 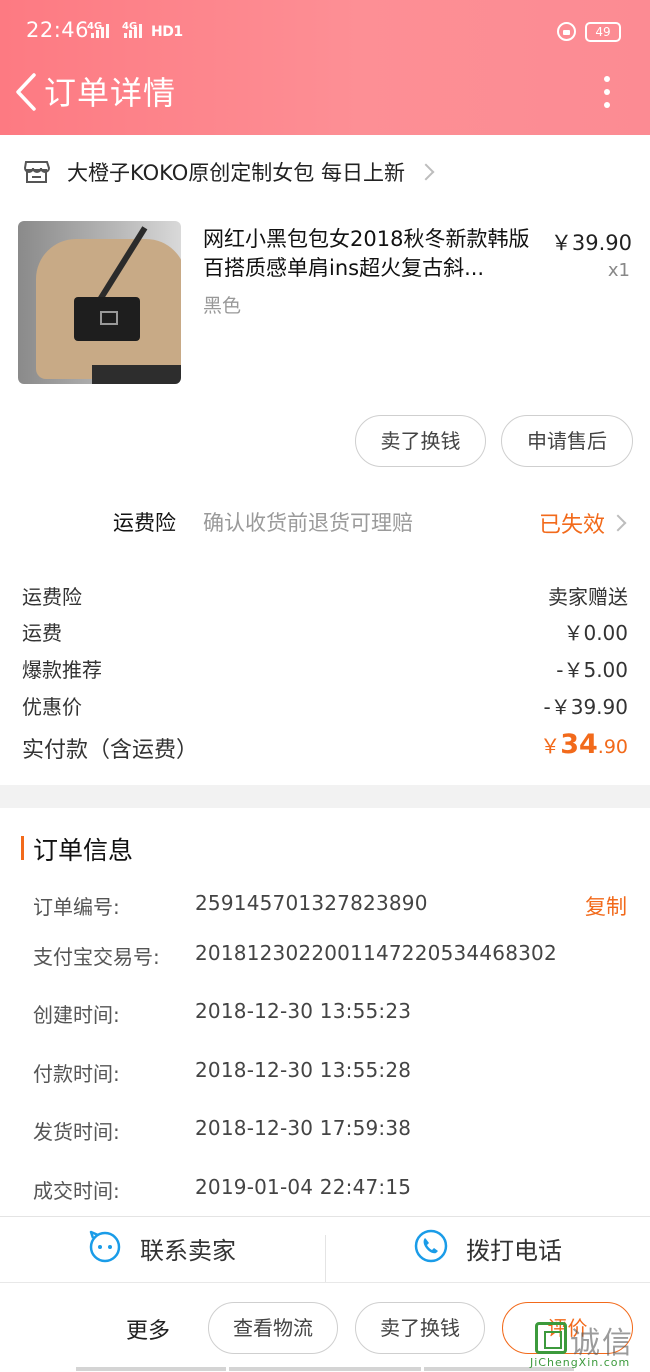 I want to click on status-bar: 22:46 4G 4G HD1 49, so click(x=325, y=33).